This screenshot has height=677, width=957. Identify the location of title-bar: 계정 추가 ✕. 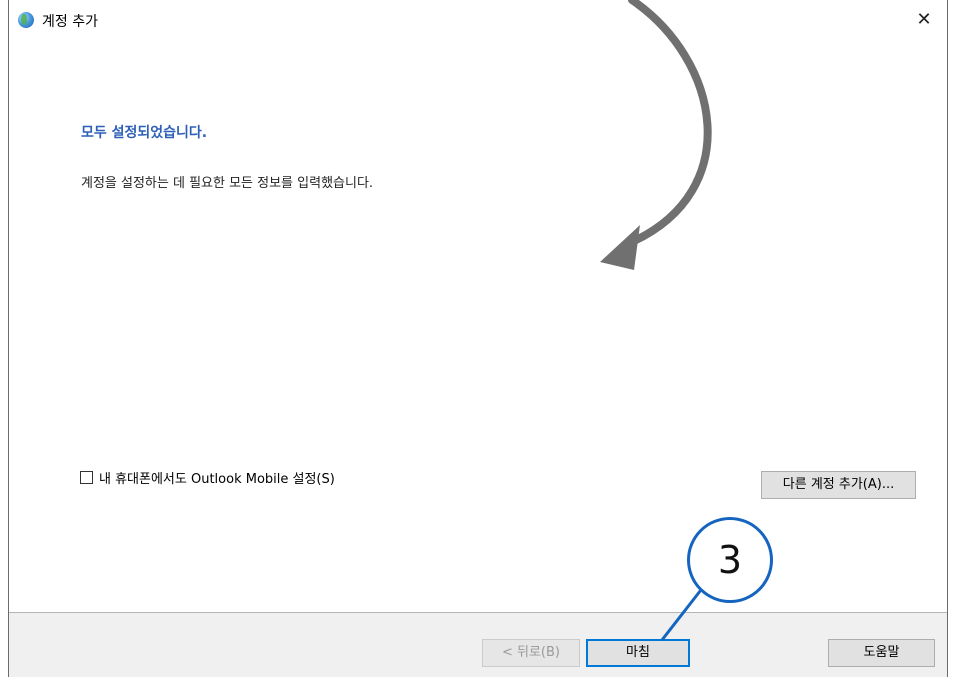
(478, 21).